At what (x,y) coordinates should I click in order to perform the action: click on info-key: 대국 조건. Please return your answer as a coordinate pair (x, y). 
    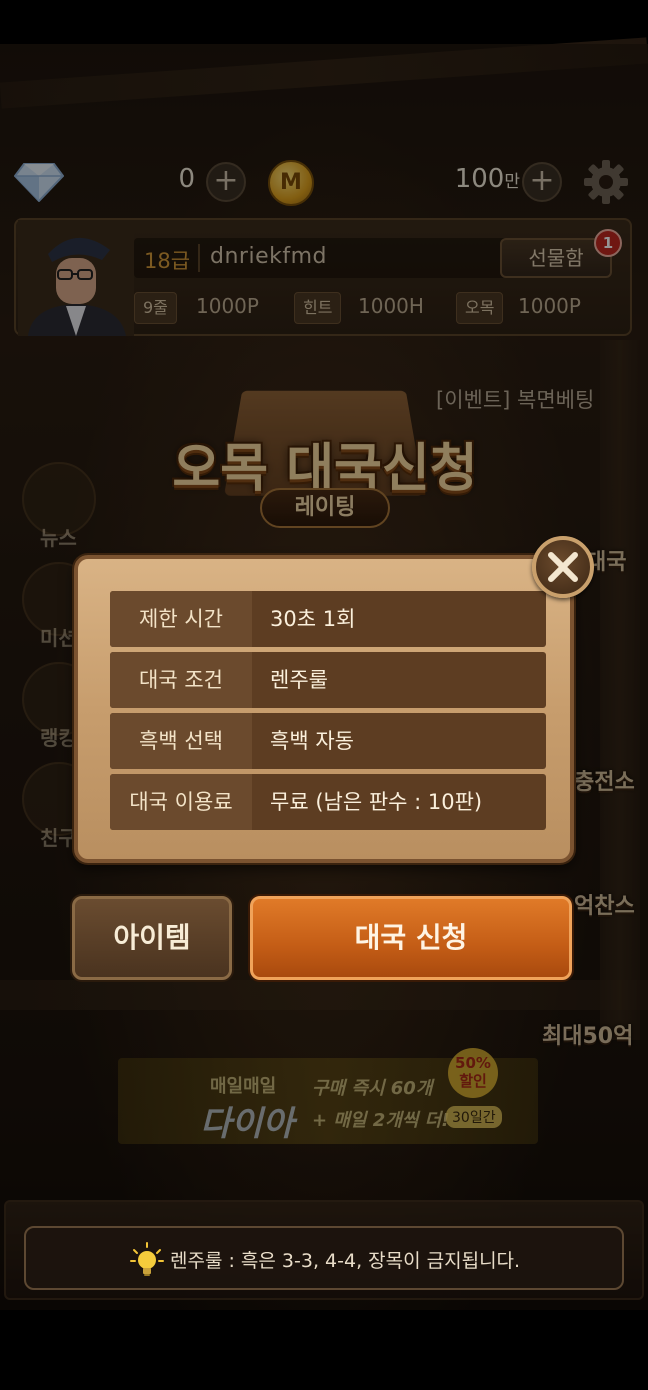
    Looking at the image, I should click on (181, 680).